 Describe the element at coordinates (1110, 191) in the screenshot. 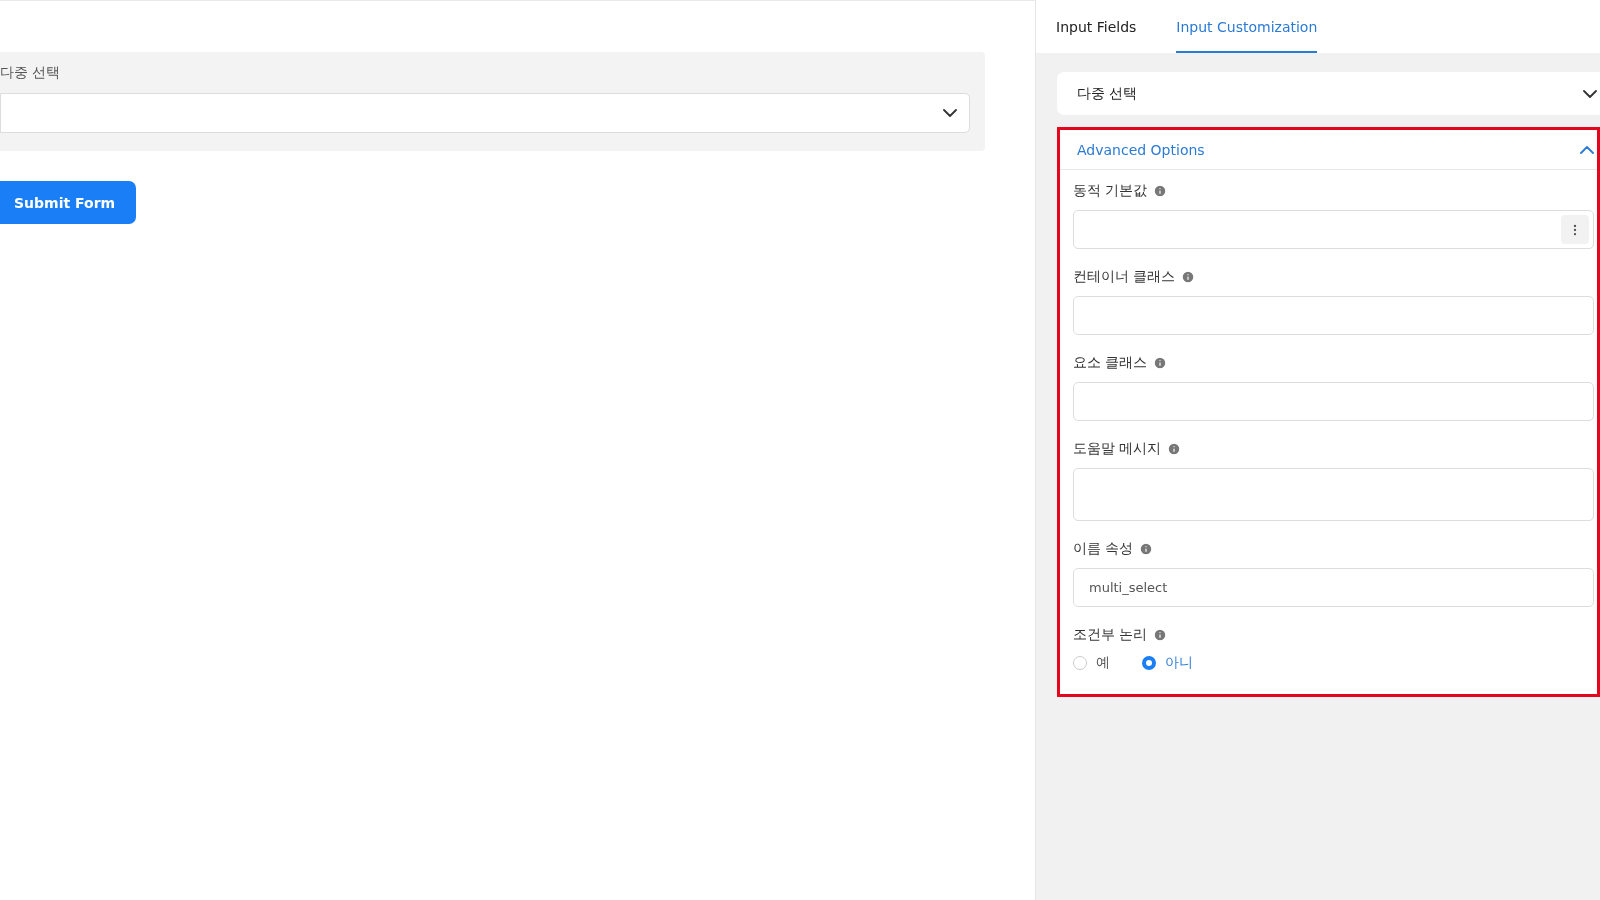

I see `field-label: 동적 기본값` at that location.